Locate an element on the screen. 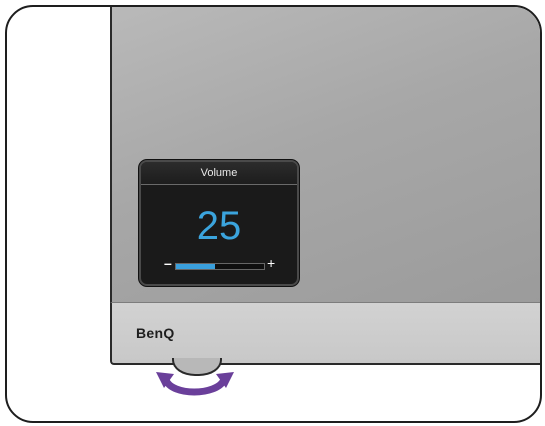 This screenshot has height=426, width=545. osd-title: Volume is located at coordinates (219, 173).